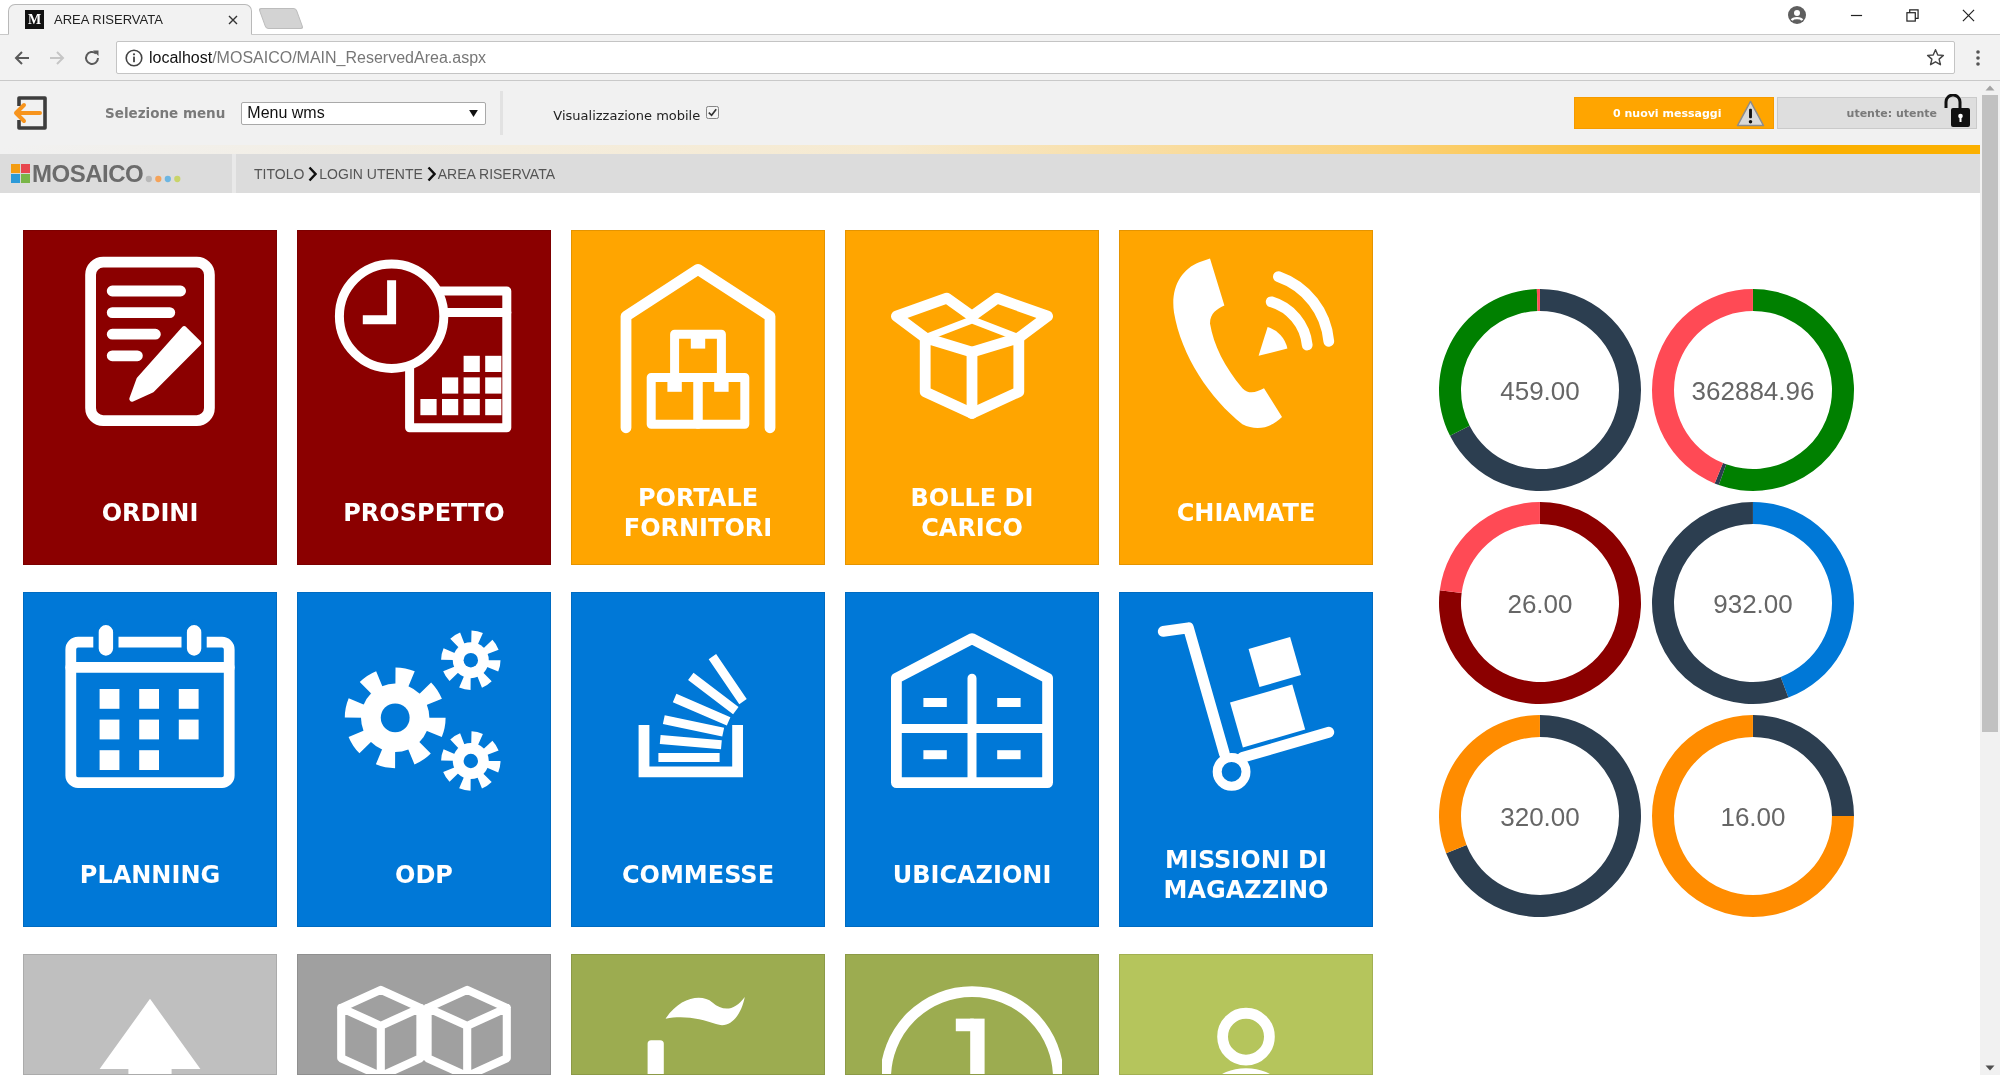 The width and height of the screenshot is (2000, 1075). Describe the element at coordinates (1978, 57) in the screenshot. I see `menu-icon` at that location.